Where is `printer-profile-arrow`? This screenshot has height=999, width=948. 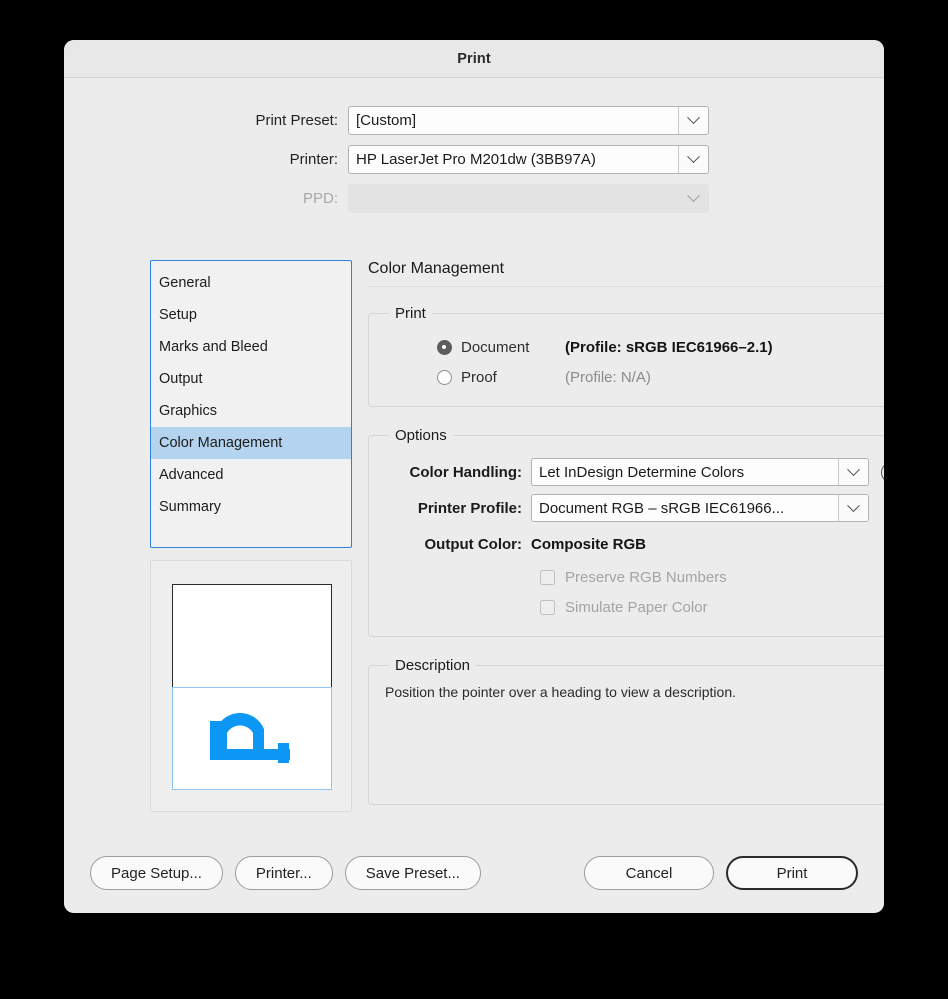 printer-profile-arrow is located at coordinates (853, 508).